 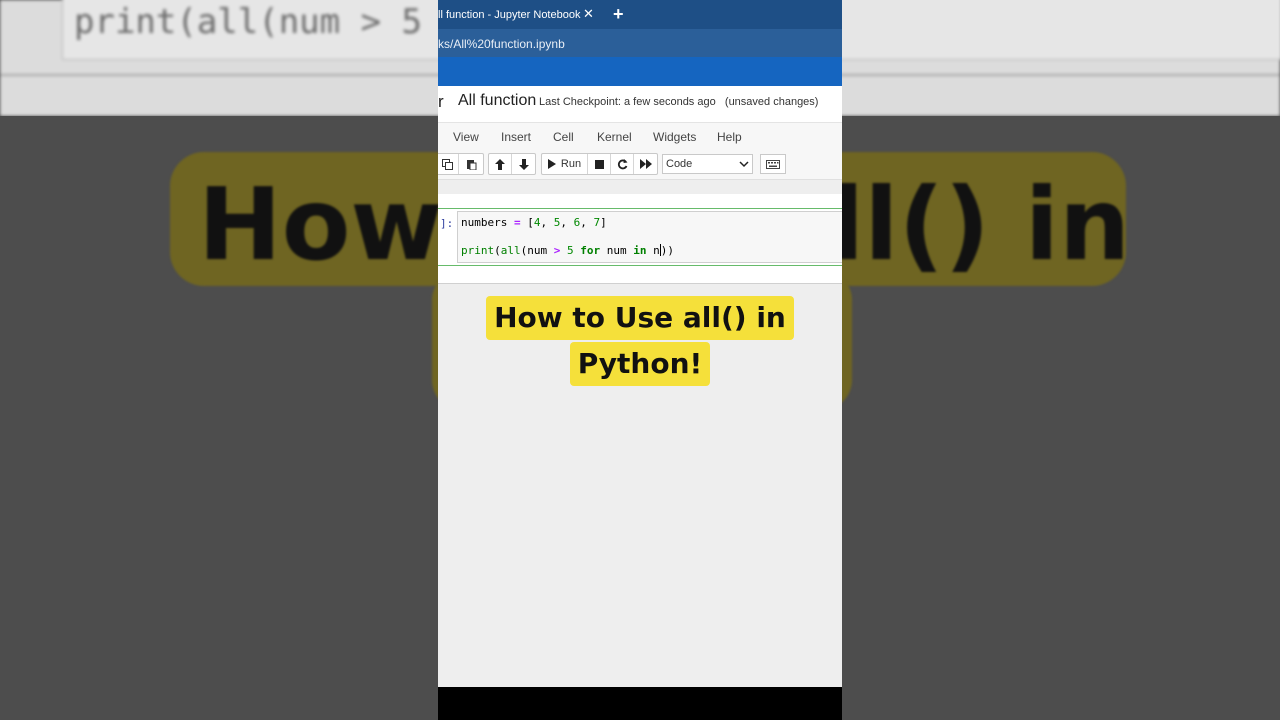 What do you see at coordinates (590, 250) in the screenshot?
I see `code-keyword: for` at bounding box center [590, 250].